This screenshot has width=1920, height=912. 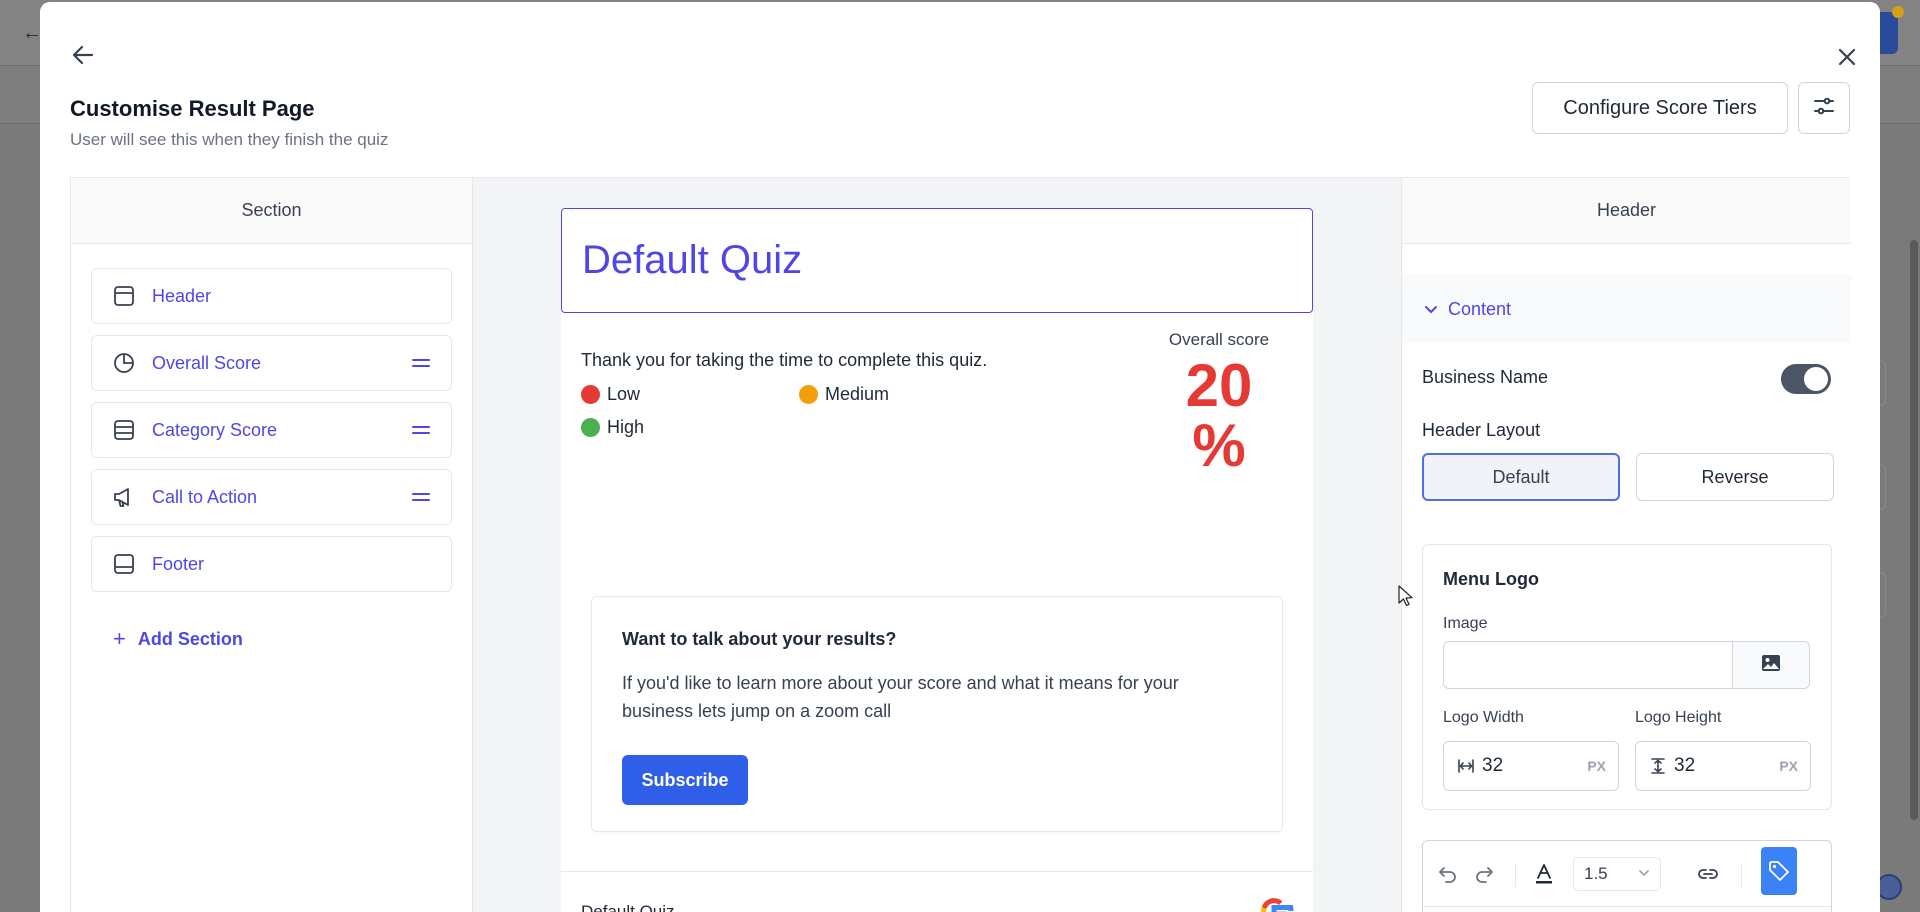 What do you see at coordinates (1483, 717) in the screenshot?
I see `logo-width-label: Logo Width` at bounding box center [1483, 717].